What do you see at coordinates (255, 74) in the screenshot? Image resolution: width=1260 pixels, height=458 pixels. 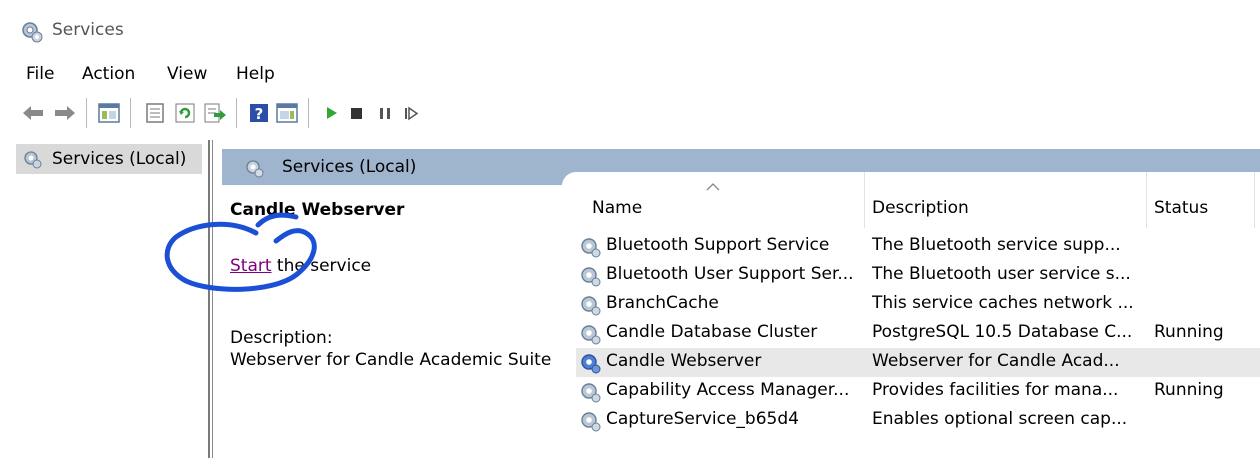 I see `menu-help: Help` at bounding box center [255, 74].